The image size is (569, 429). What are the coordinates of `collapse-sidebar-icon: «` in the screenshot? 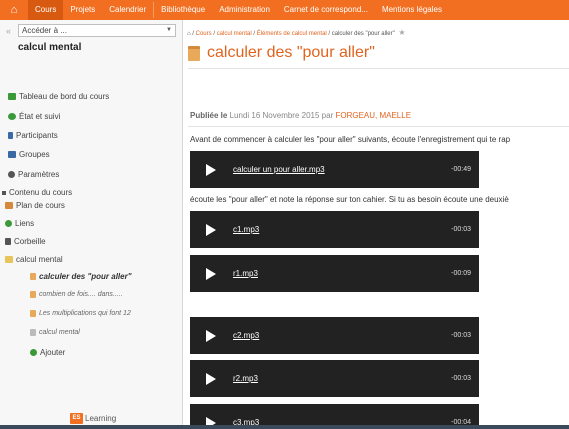 It's located at (8, 31).